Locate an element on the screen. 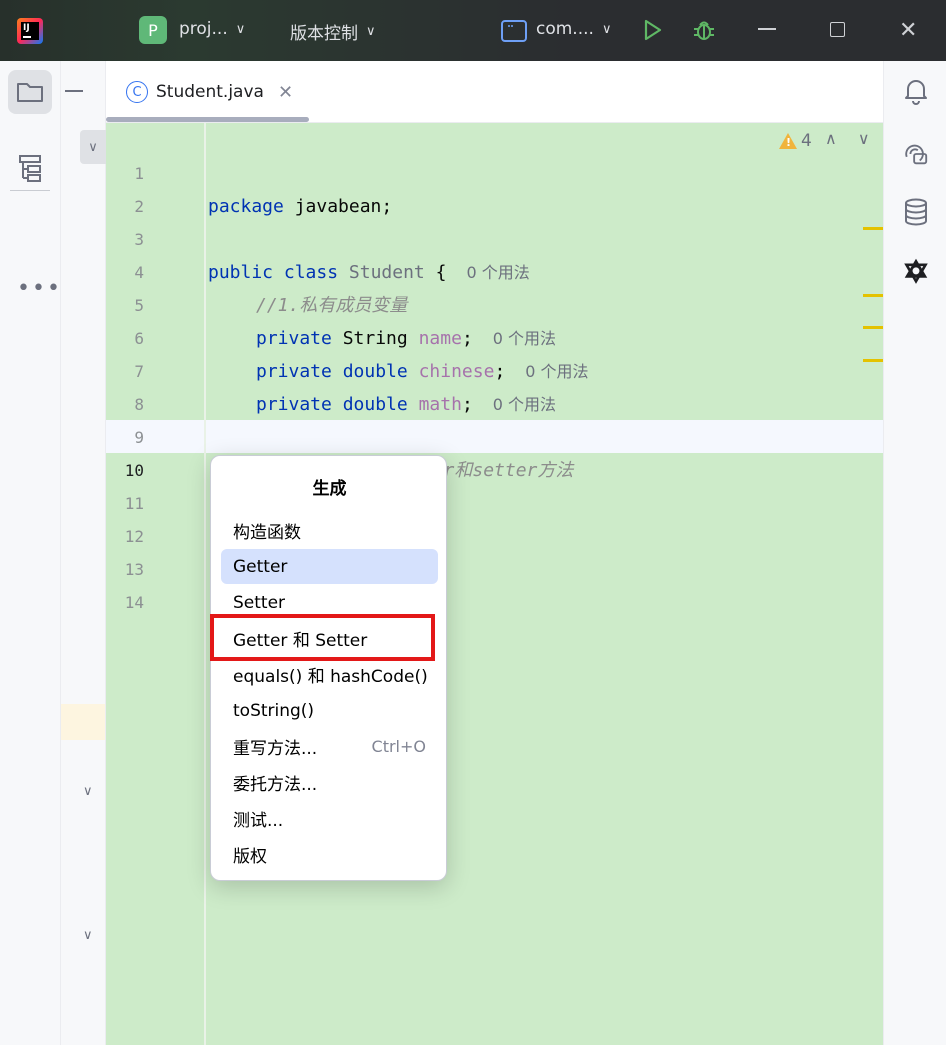 The width and height of the screenshot is (946, 1045). menu-item-equals-hashcode: equals() 和 hashCode() is located at coordinates (329, 674).